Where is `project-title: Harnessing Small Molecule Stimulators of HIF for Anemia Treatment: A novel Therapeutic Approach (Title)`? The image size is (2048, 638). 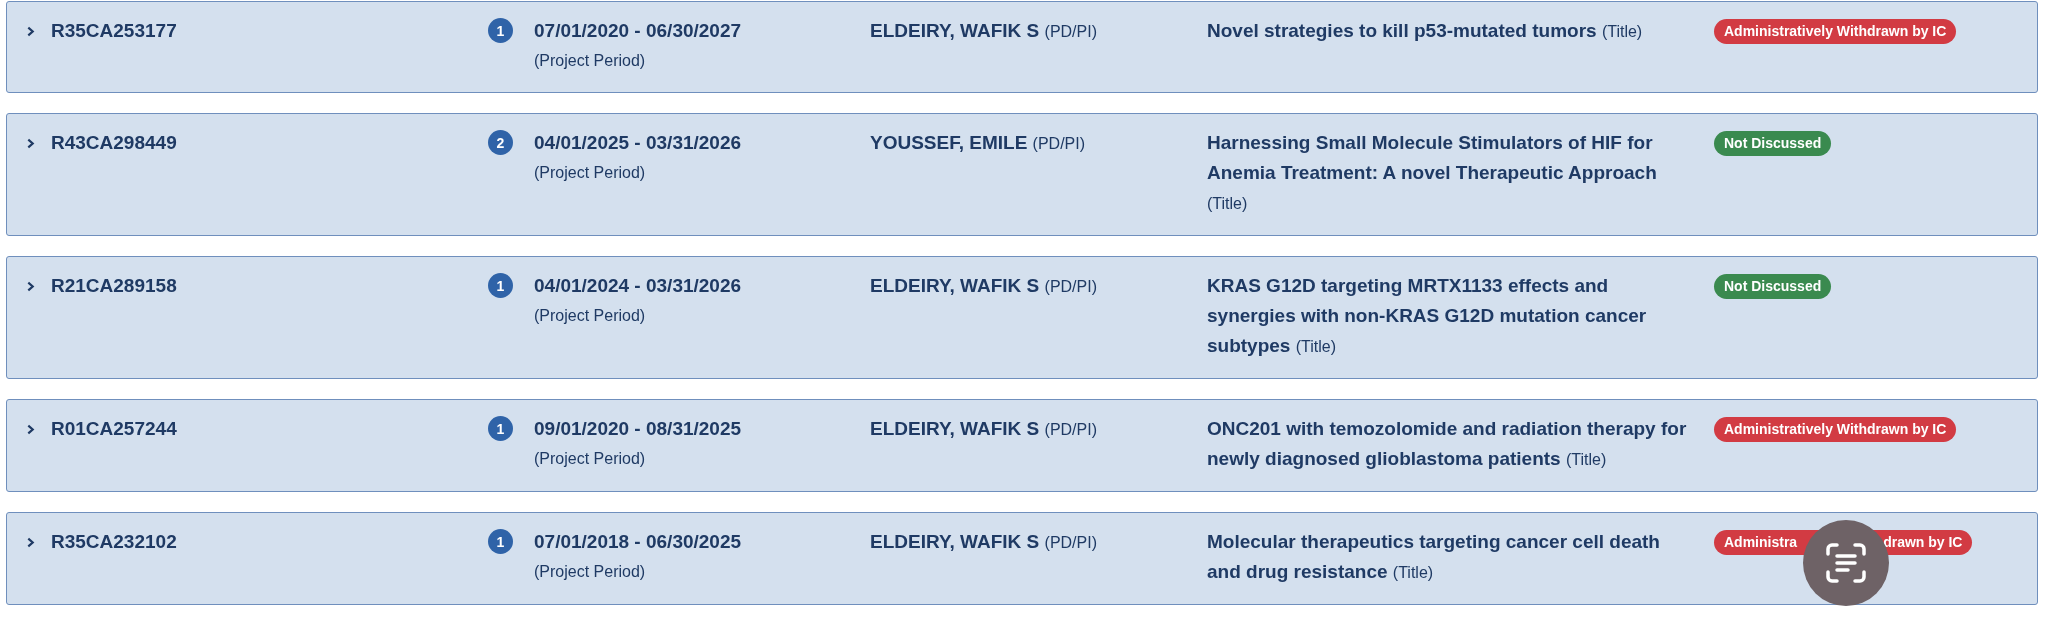
project-title: Harnessing Small Molecule Stimulators of HIF for Anemia Treatment: A novel Therapeutic Approach (Title) is located at coordinates (1432, 172).